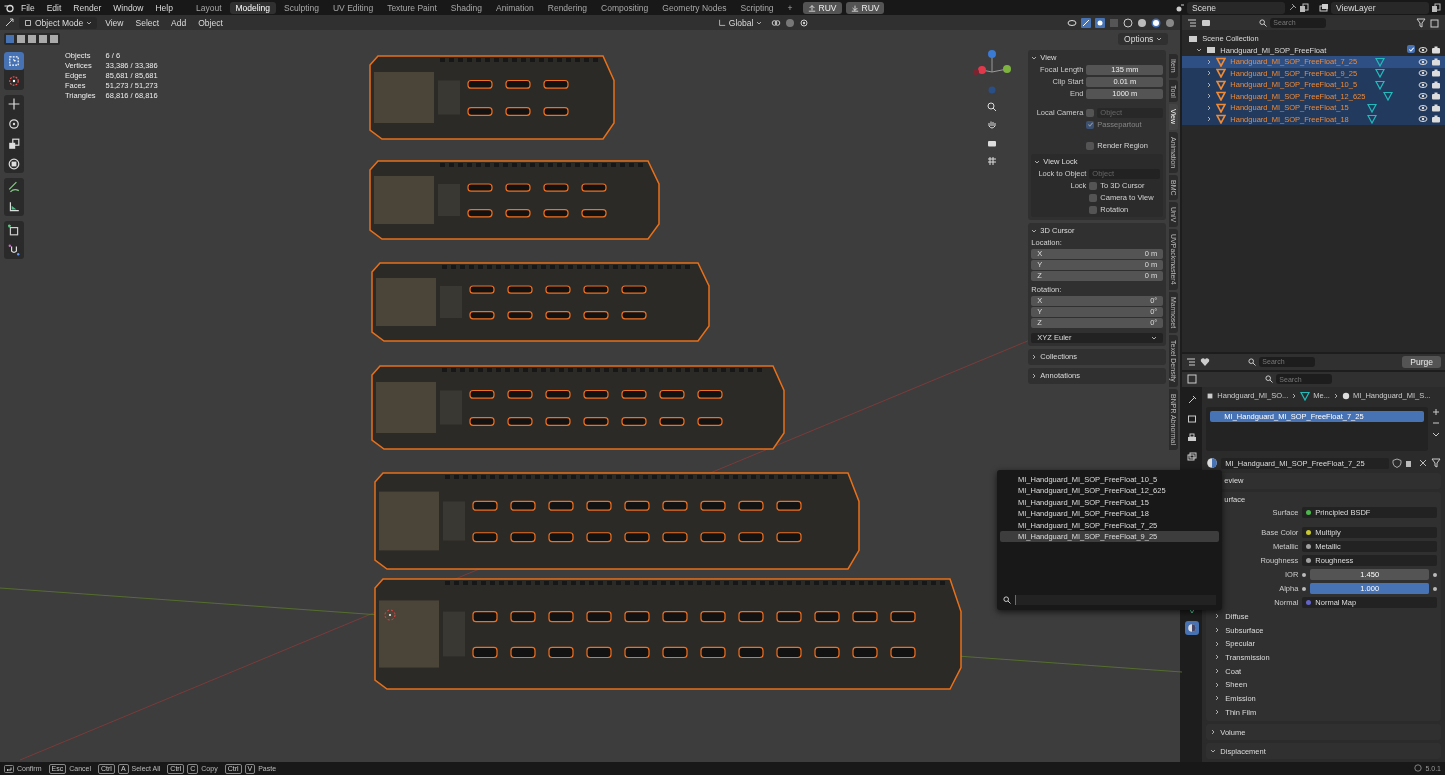 The image size is (1445, 775). What do you see at coordinates (1423, 463) in the screenshot?
I see `close-icon` at bounding box center [1423, 463].